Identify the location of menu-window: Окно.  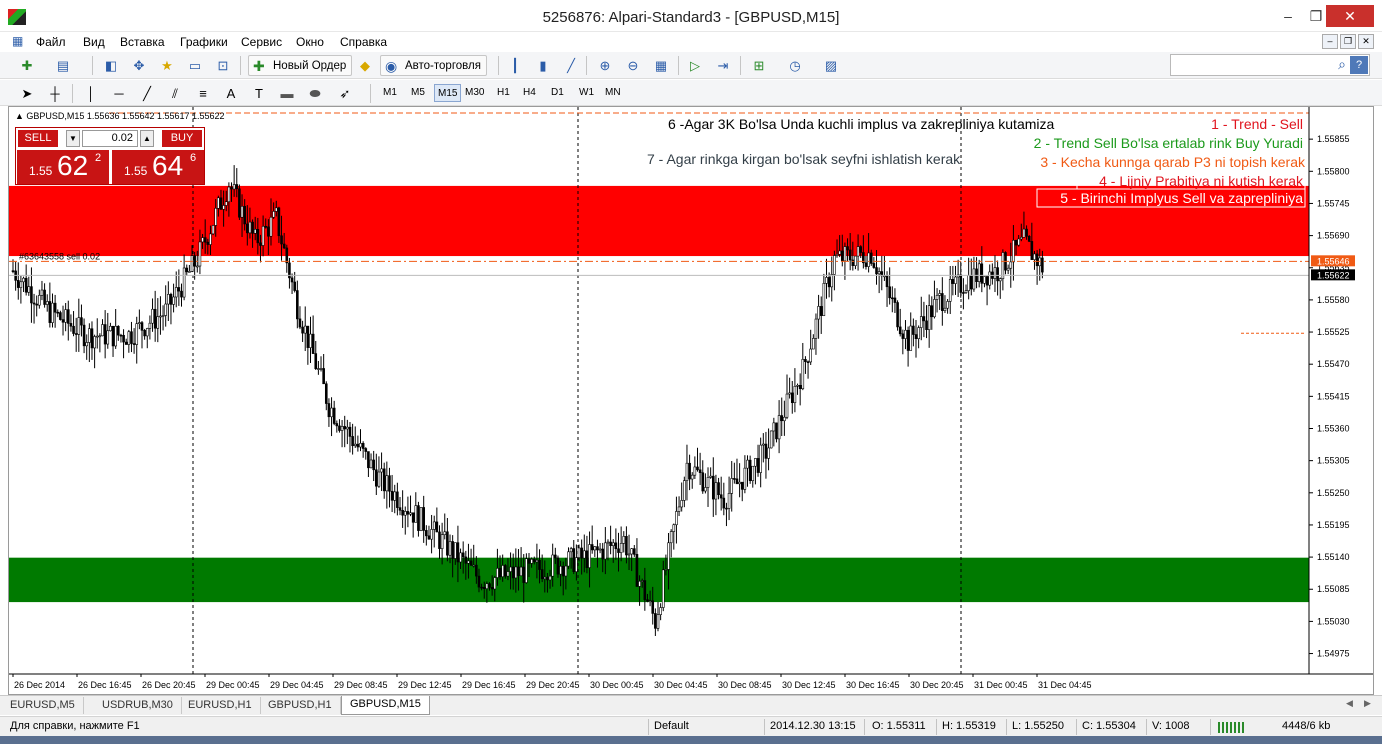
(310, 42).